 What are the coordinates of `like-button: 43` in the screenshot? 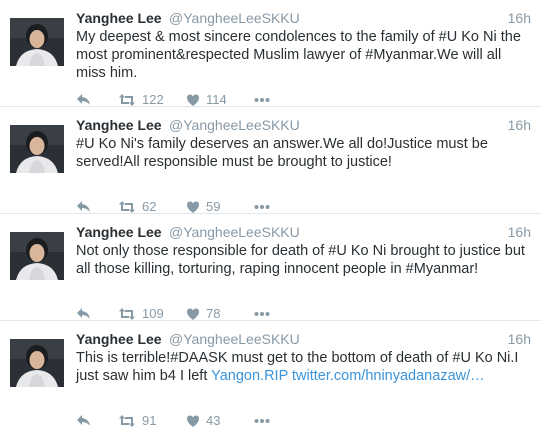 It's located at (203, 421).